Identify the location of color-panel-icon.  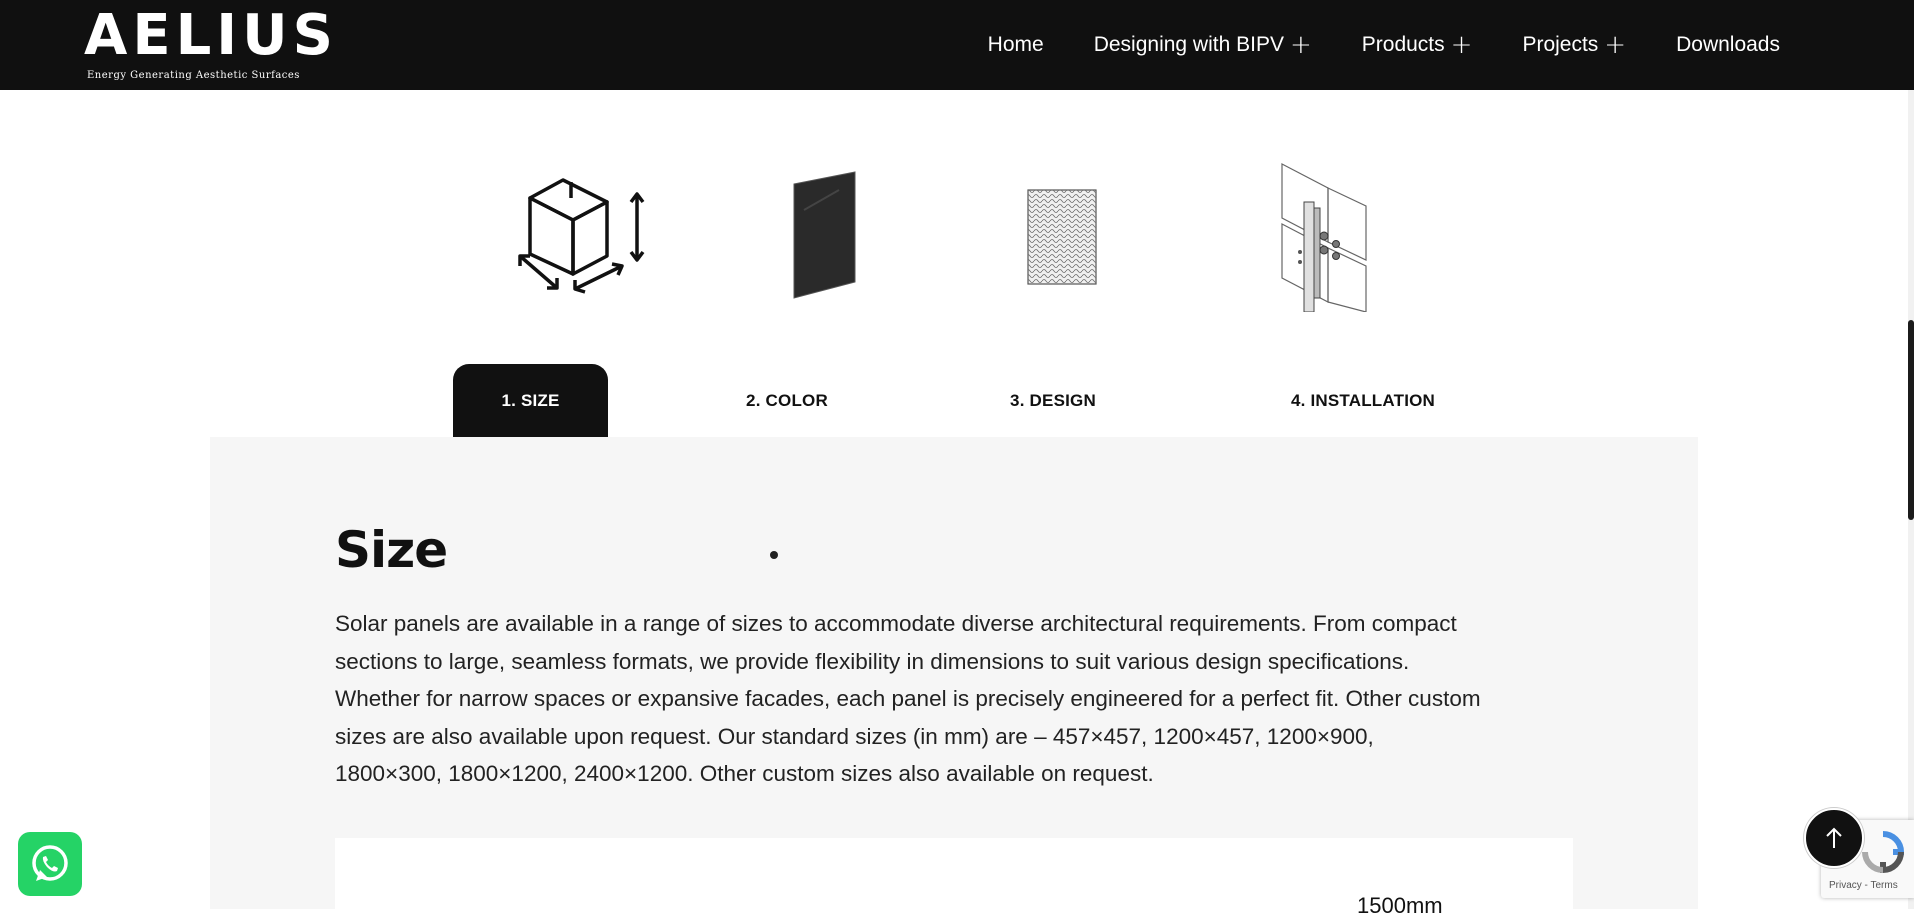
(824, 235).